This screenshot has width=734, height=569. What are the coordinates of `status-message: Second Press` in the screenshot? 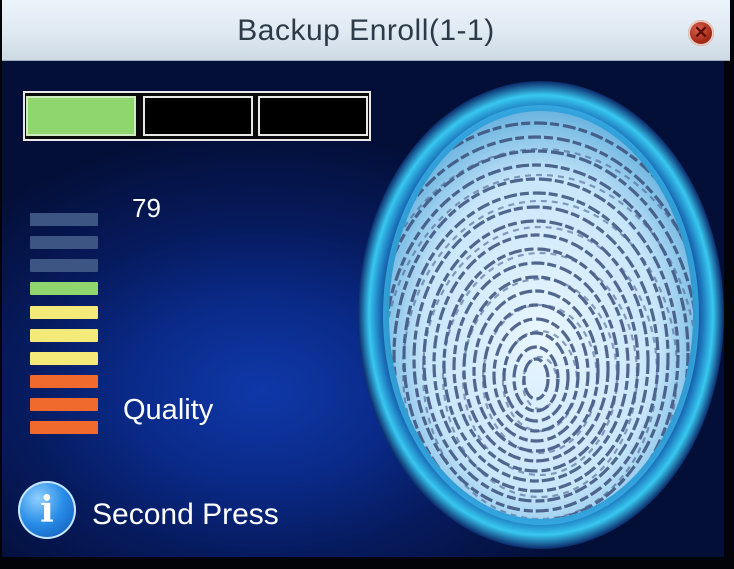 It's located at (185, 514).